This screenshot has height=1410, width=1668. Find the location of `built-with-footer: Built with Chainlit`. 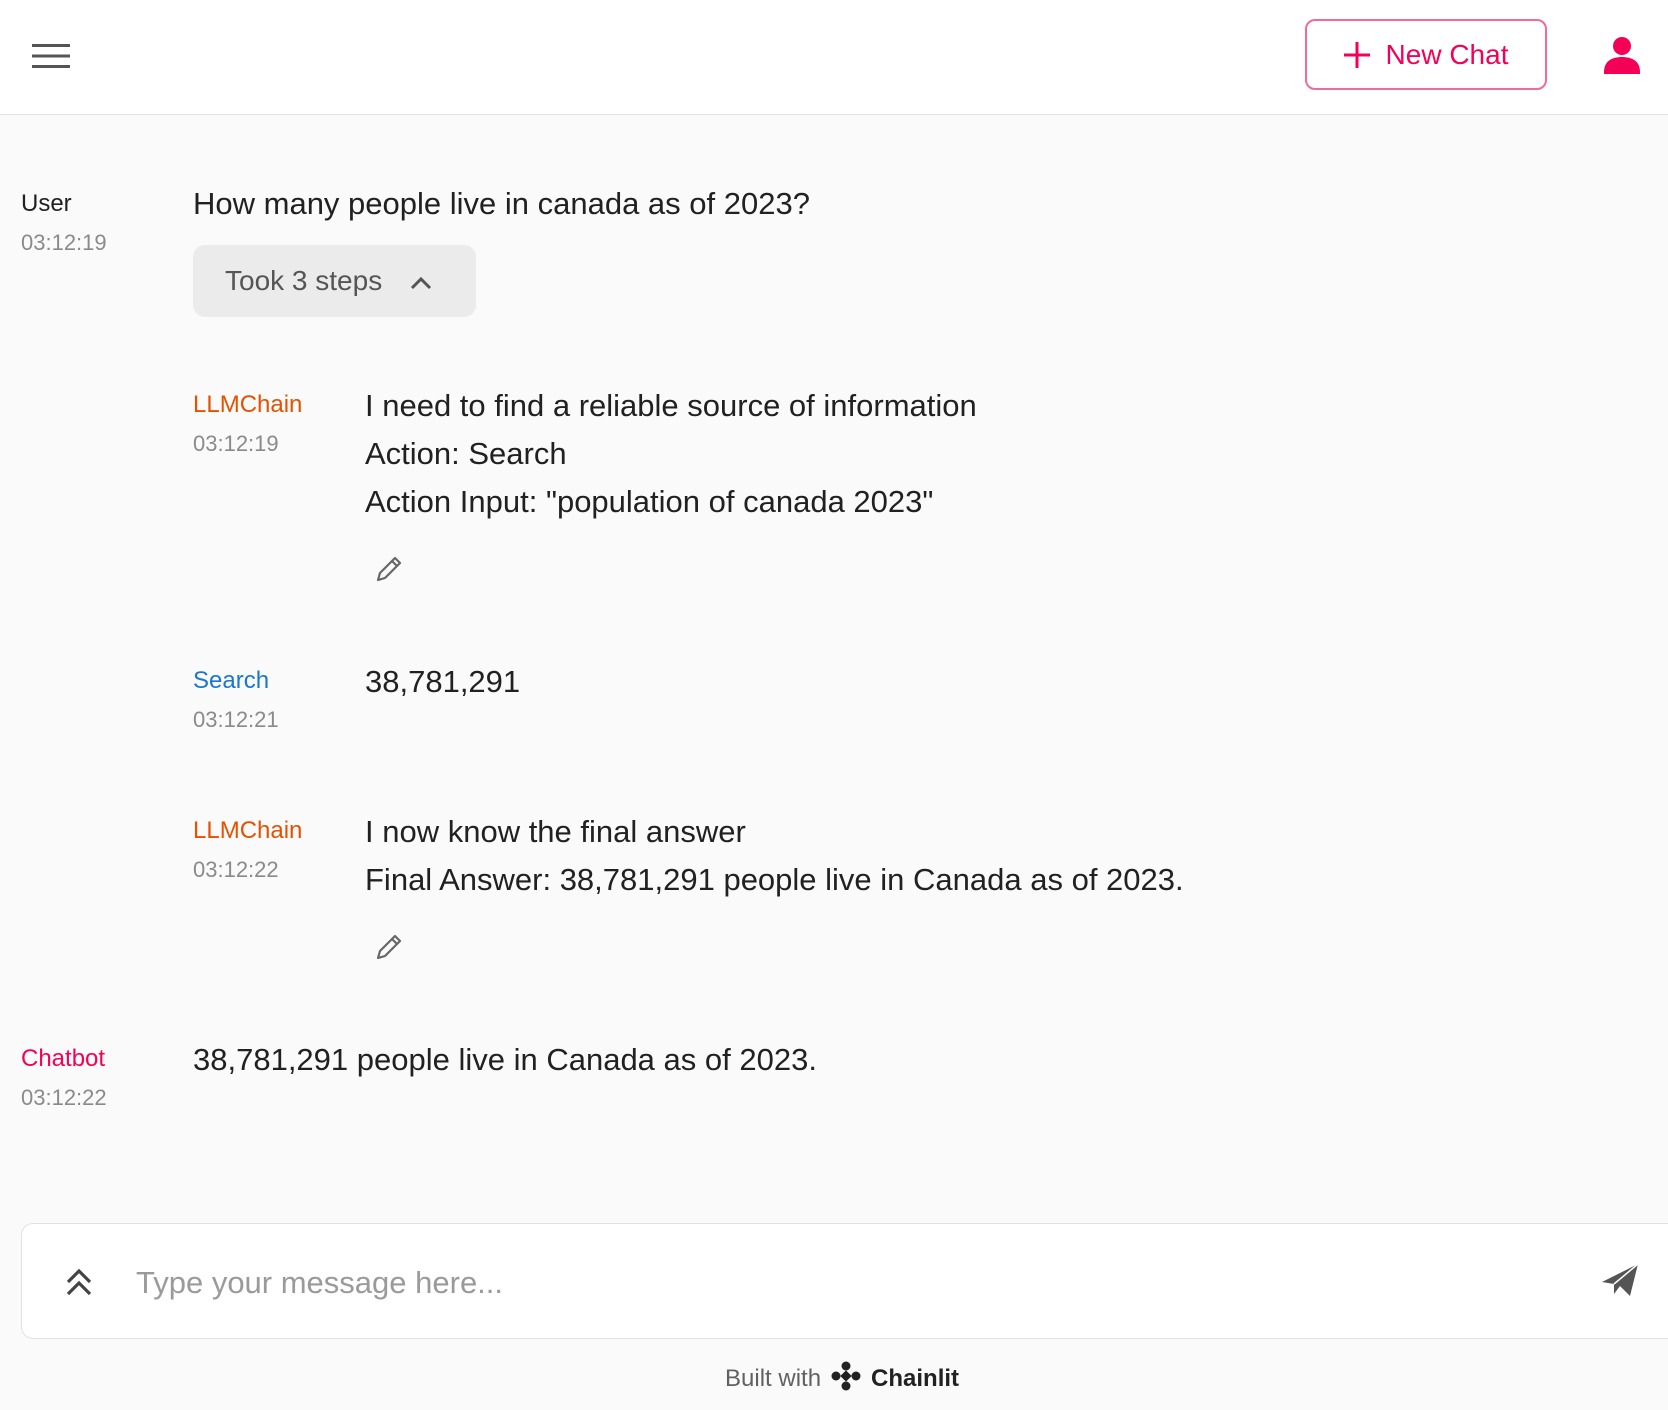

built-with-footer: Built with Chainlit is located at coordinates (842, 1379).